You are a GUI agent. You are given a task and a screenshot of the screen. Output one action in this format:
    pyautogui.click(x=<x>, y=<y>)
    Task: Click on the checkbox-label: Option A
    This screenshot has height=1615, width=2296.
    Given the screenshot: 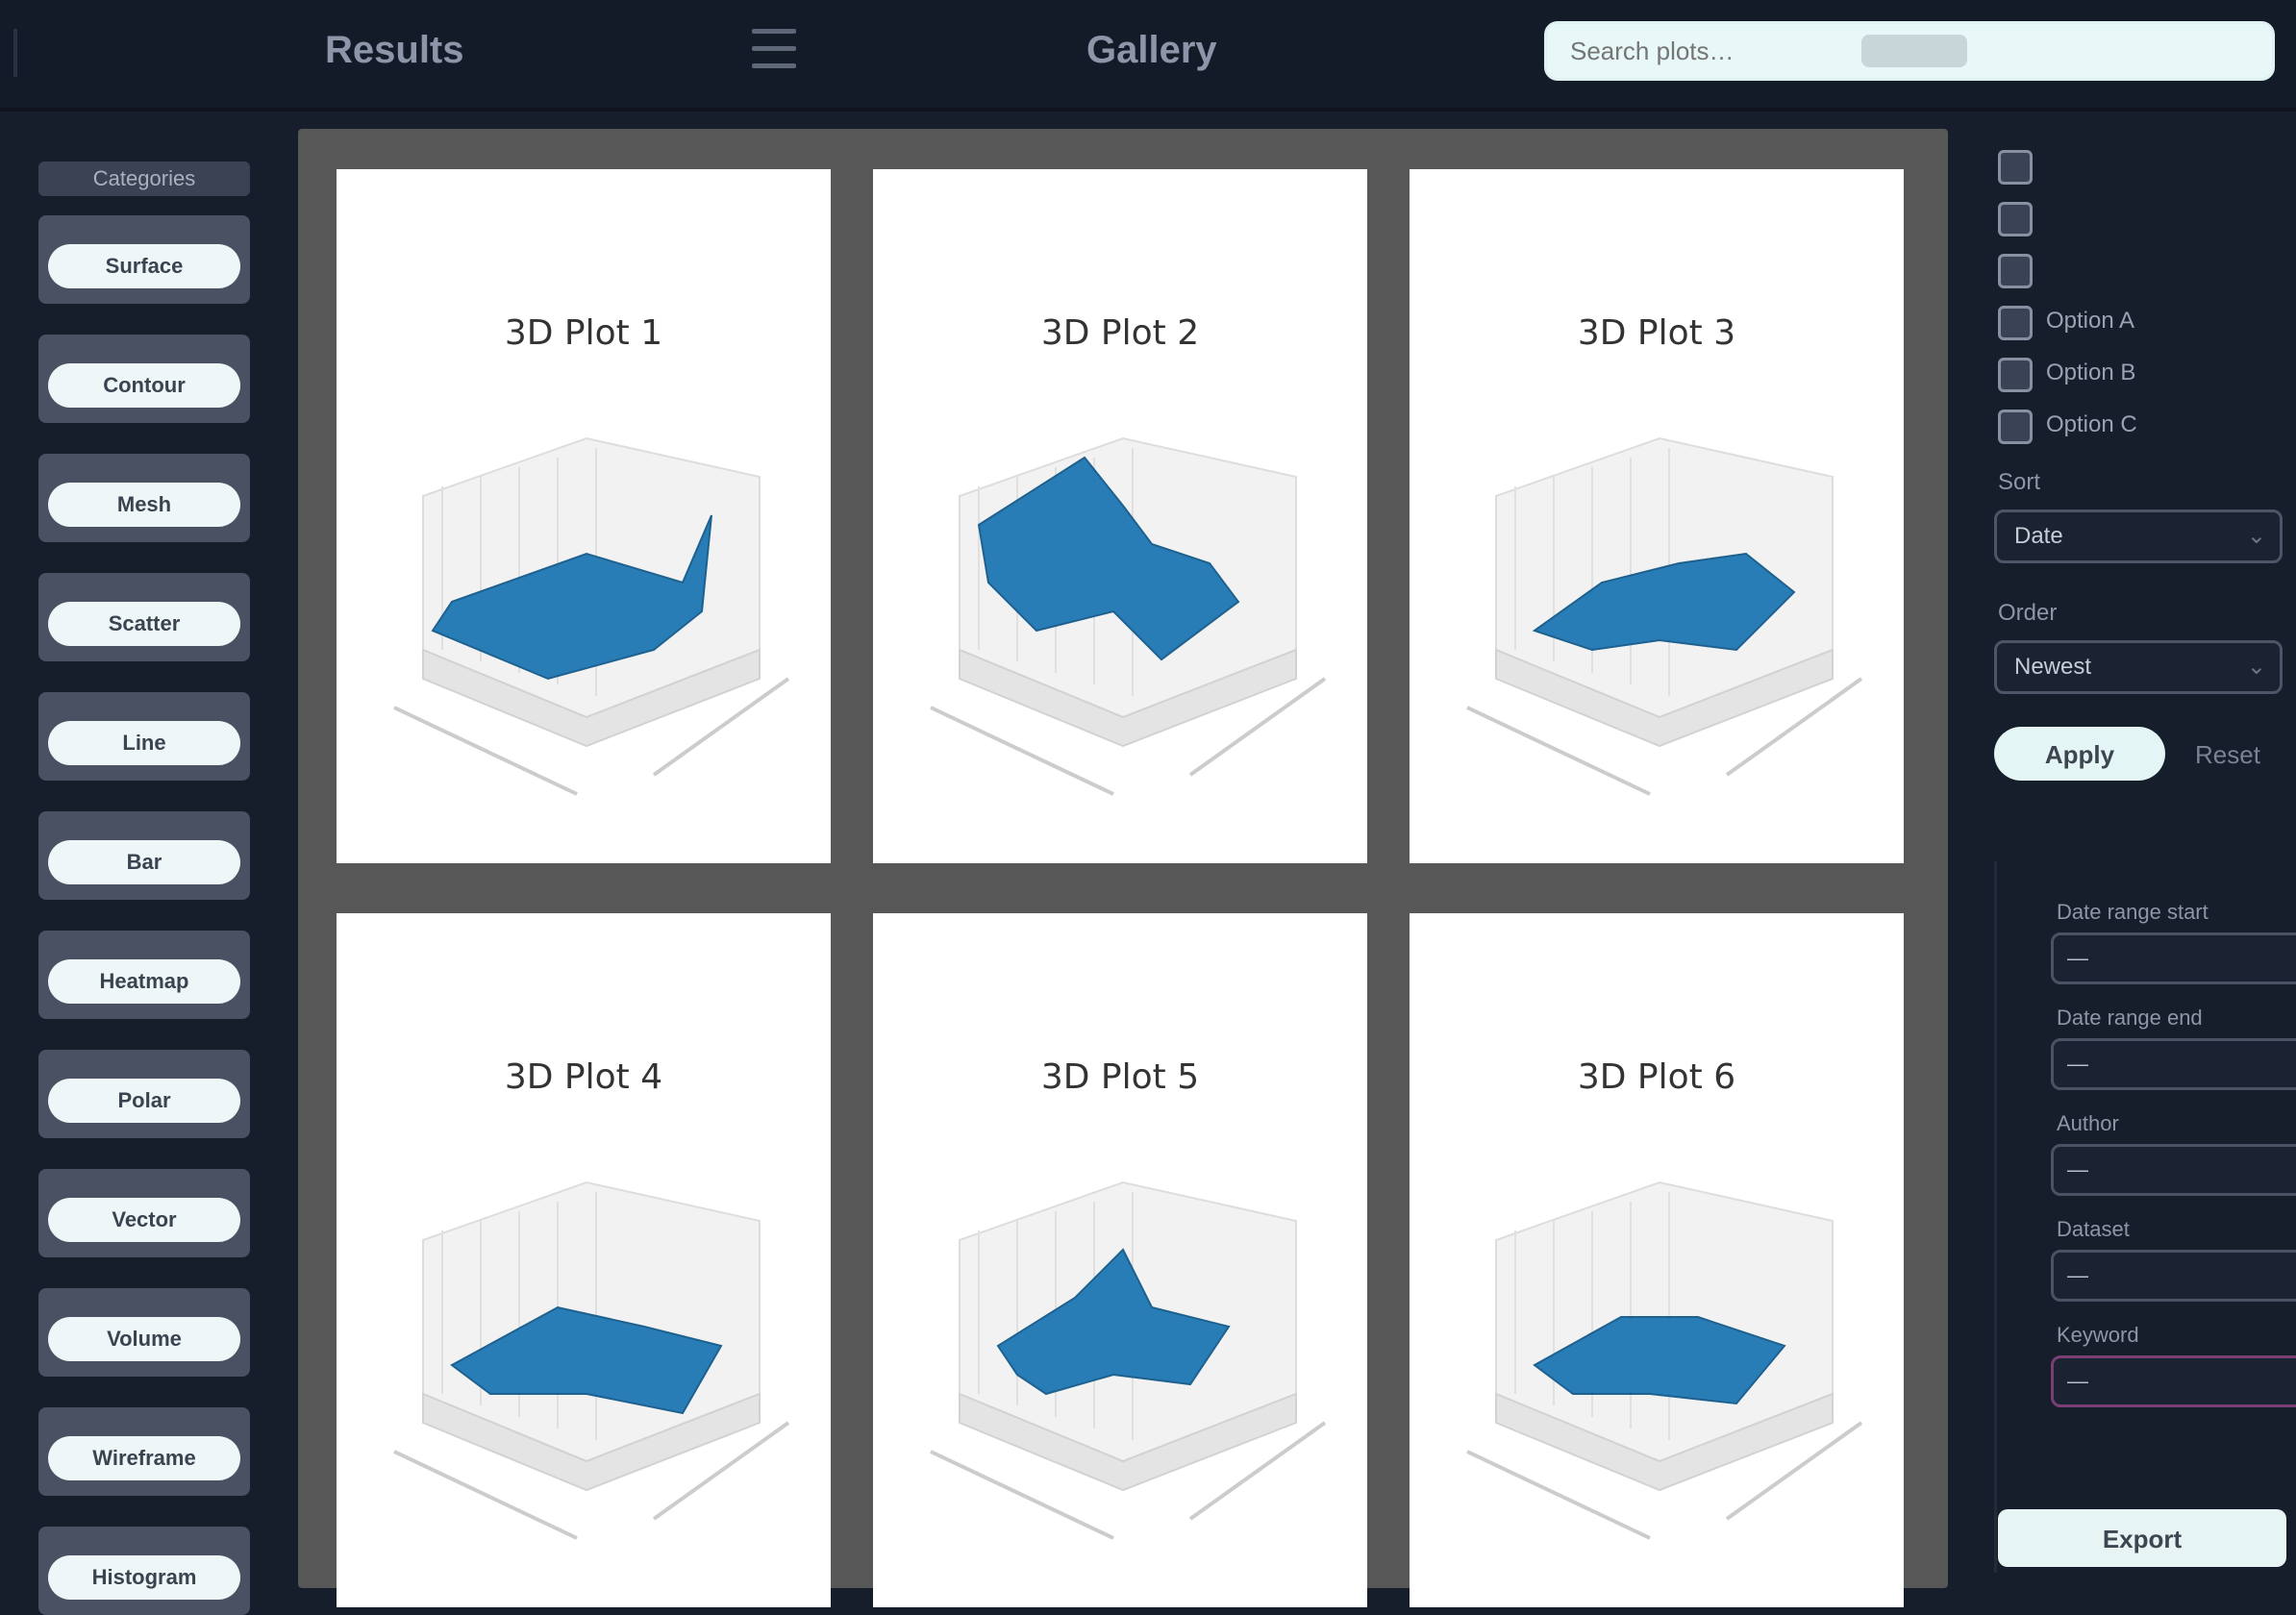 What is the action you would take?
    pyautogui.click(x=2090, y=321)
    